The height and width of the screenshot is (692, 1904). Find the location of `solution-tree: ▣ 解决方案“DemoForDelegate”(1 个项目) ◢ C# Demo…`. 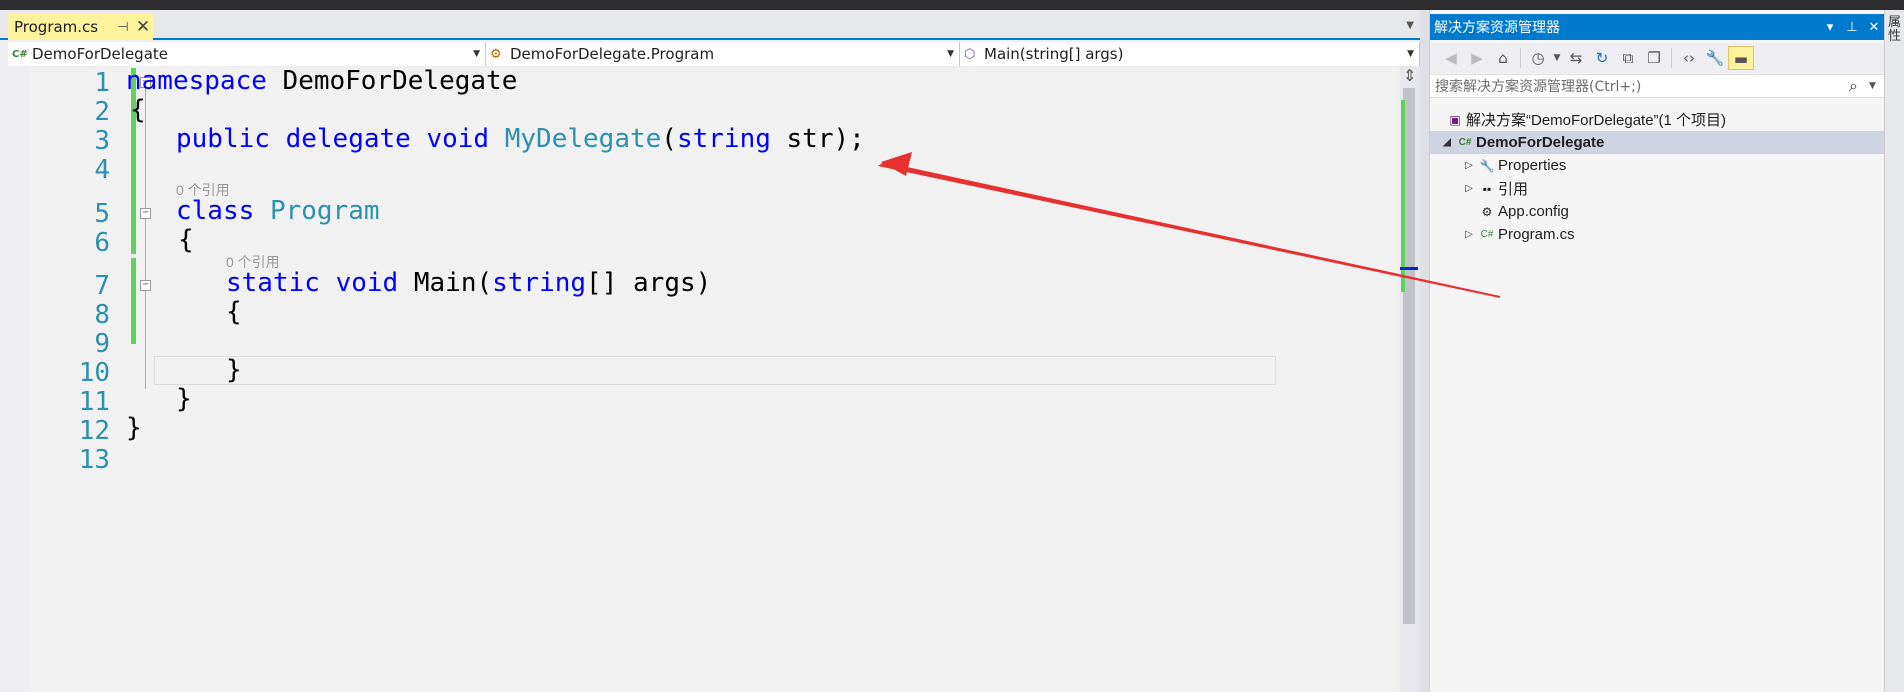

solution-tree: ▣ 解决方案“DemoForDelegate”(1 个项目) ◢ C# Demo… is located at coordinates (1657, 177).